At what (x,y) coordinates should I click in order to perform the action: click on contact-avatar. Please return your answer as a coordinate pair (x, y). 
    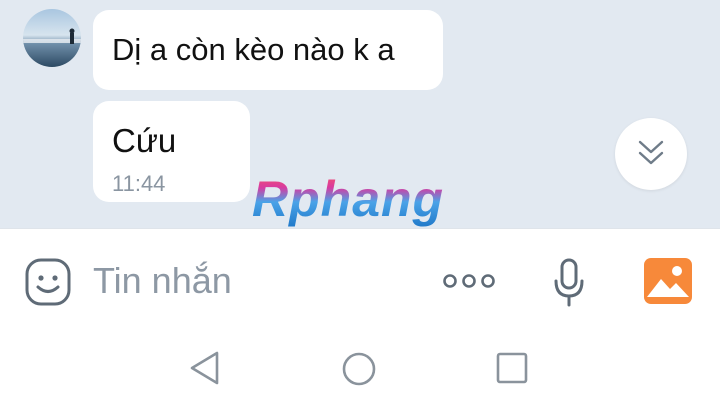
    Looking at the image, I should click on (52, 38).